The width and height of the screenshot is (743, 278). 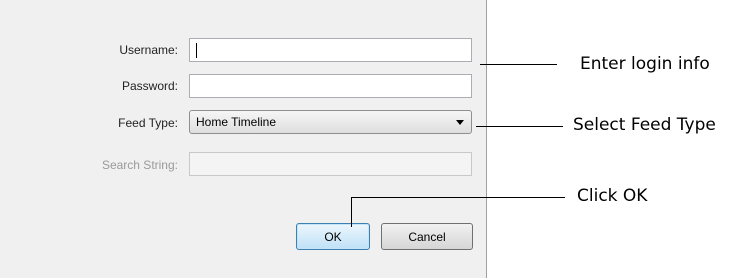 I want to click on ok-callout-line, so click(x=458, y=197).